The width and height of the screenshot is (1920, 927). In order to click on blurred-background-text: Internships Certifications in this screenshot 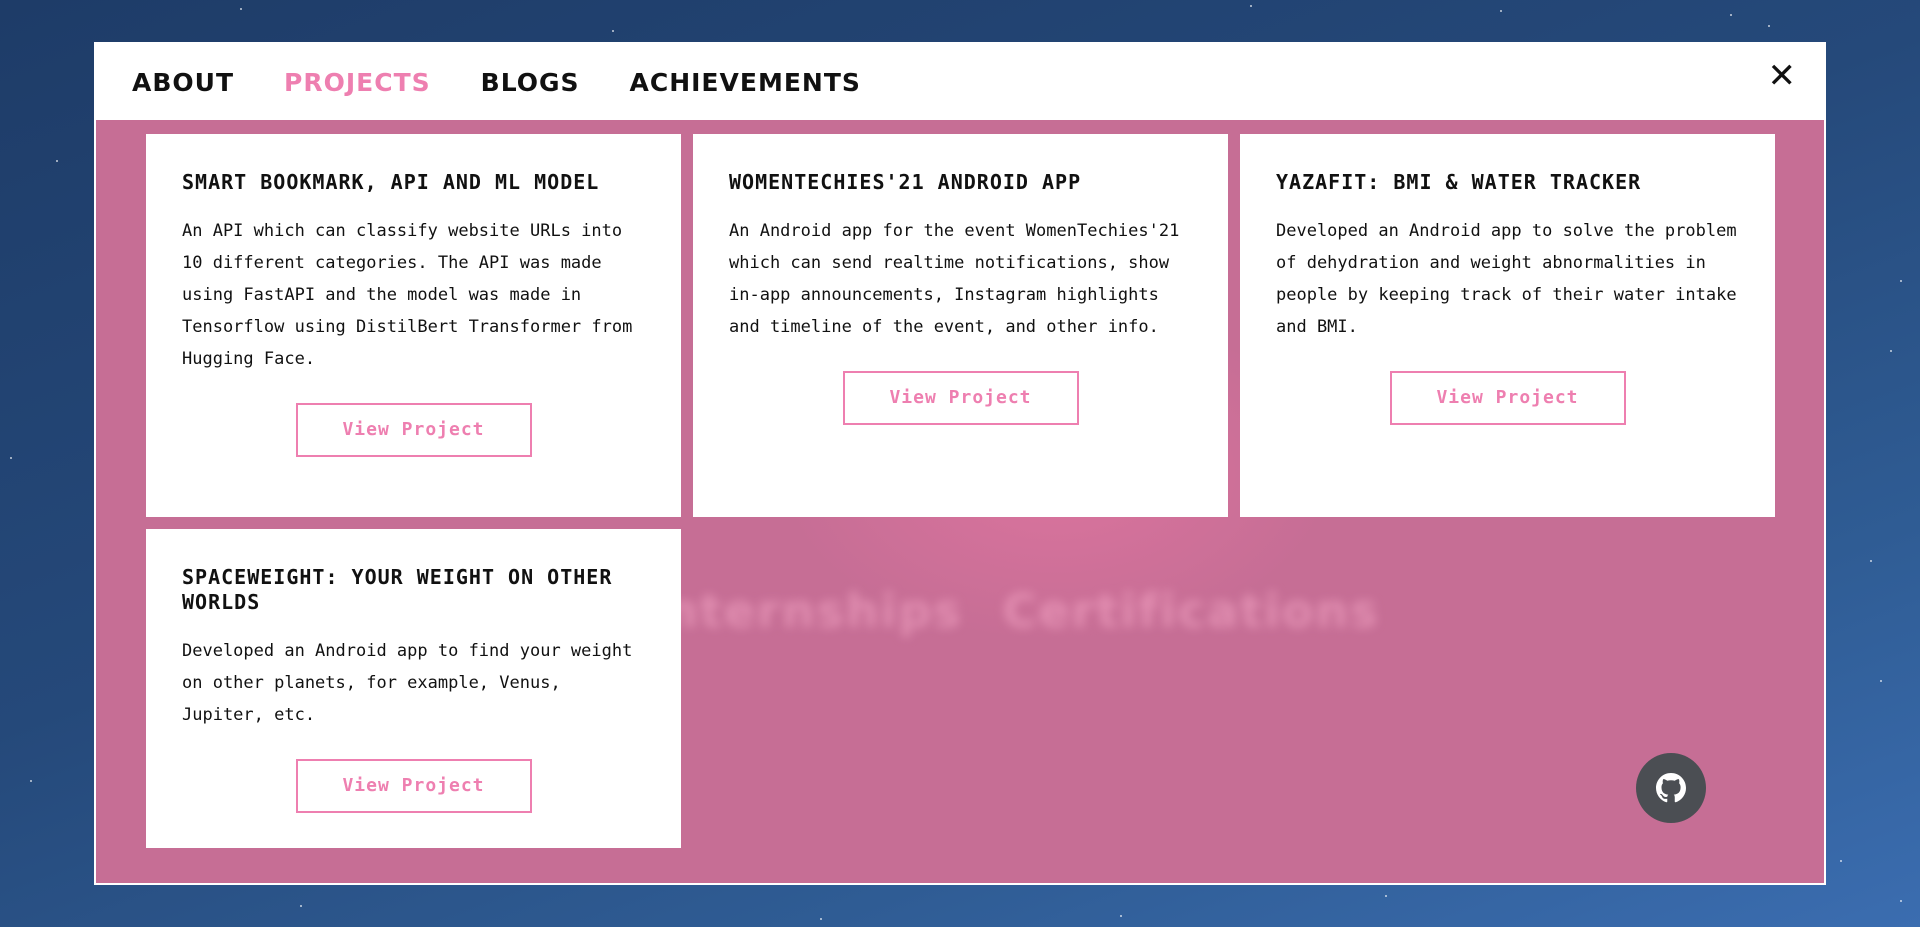, I will do `click(1013, 611)`.